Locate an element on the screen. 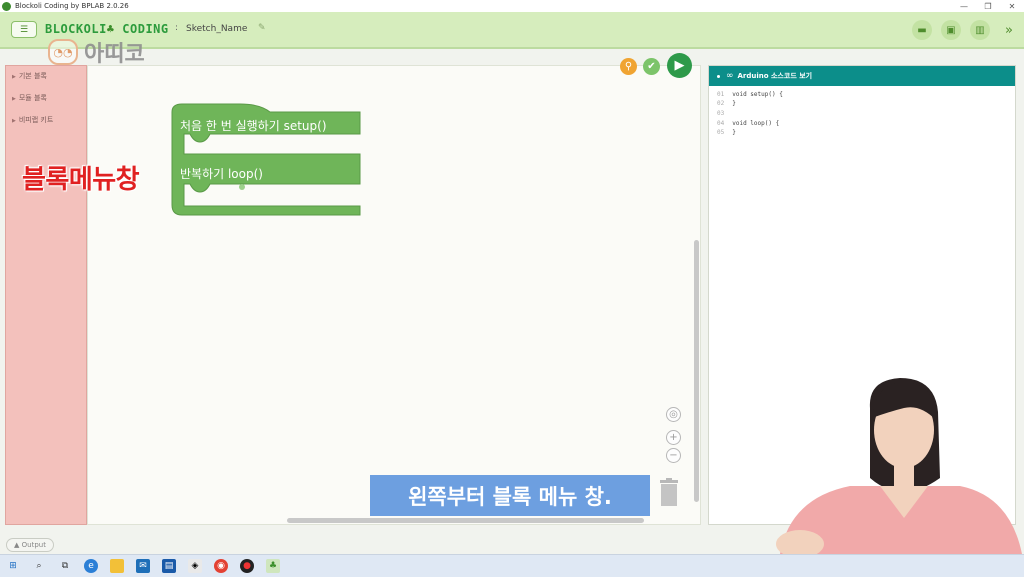 This screenshot has width=1024, height=577. broccoli-icon: ♣ is located at coordinates (110, 29).